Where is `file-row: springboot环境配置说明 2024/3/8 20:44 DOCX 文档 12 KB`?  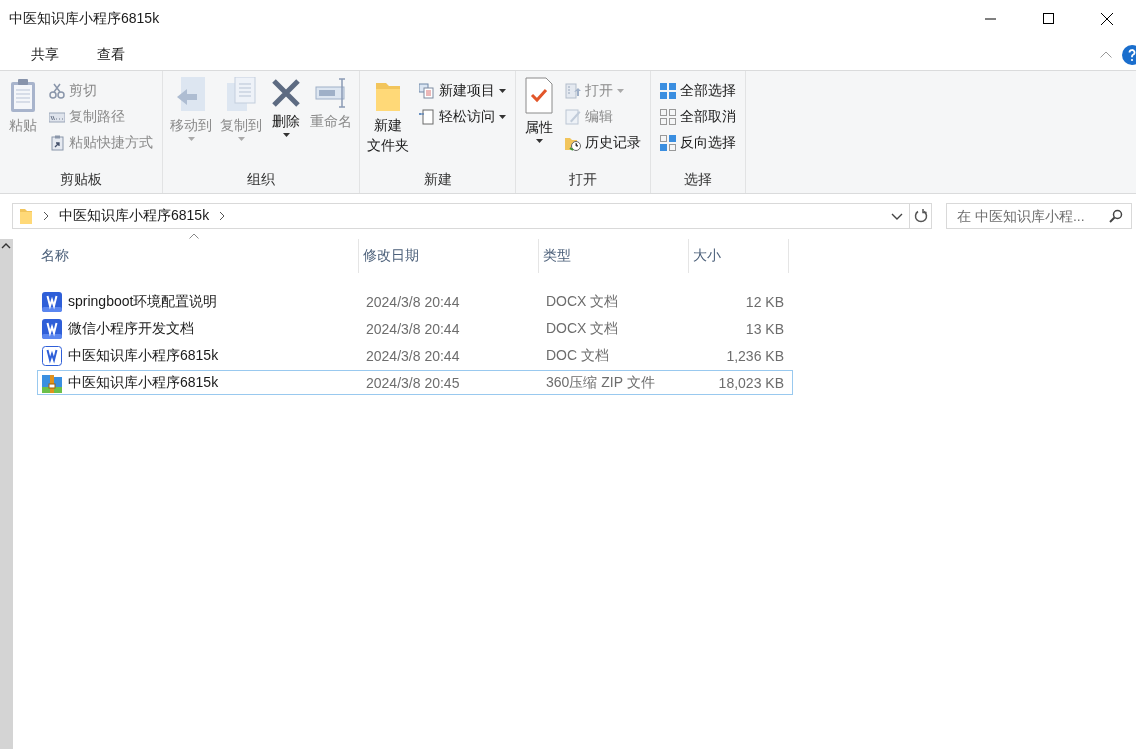
file-row: springboot环境配置说明 2024/3/8 20:44 DOCX 文档 12 KB is located at coordinates (415, 301).